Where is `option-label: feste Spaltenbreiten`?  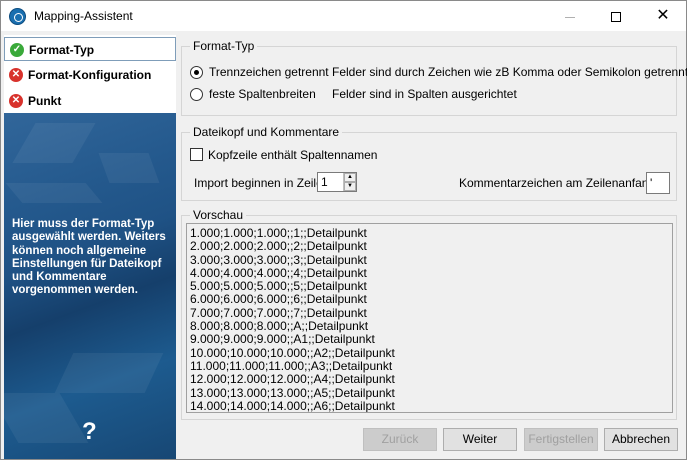
option-label: feste Spaltenbreiten is located at coordinates (262, 94).